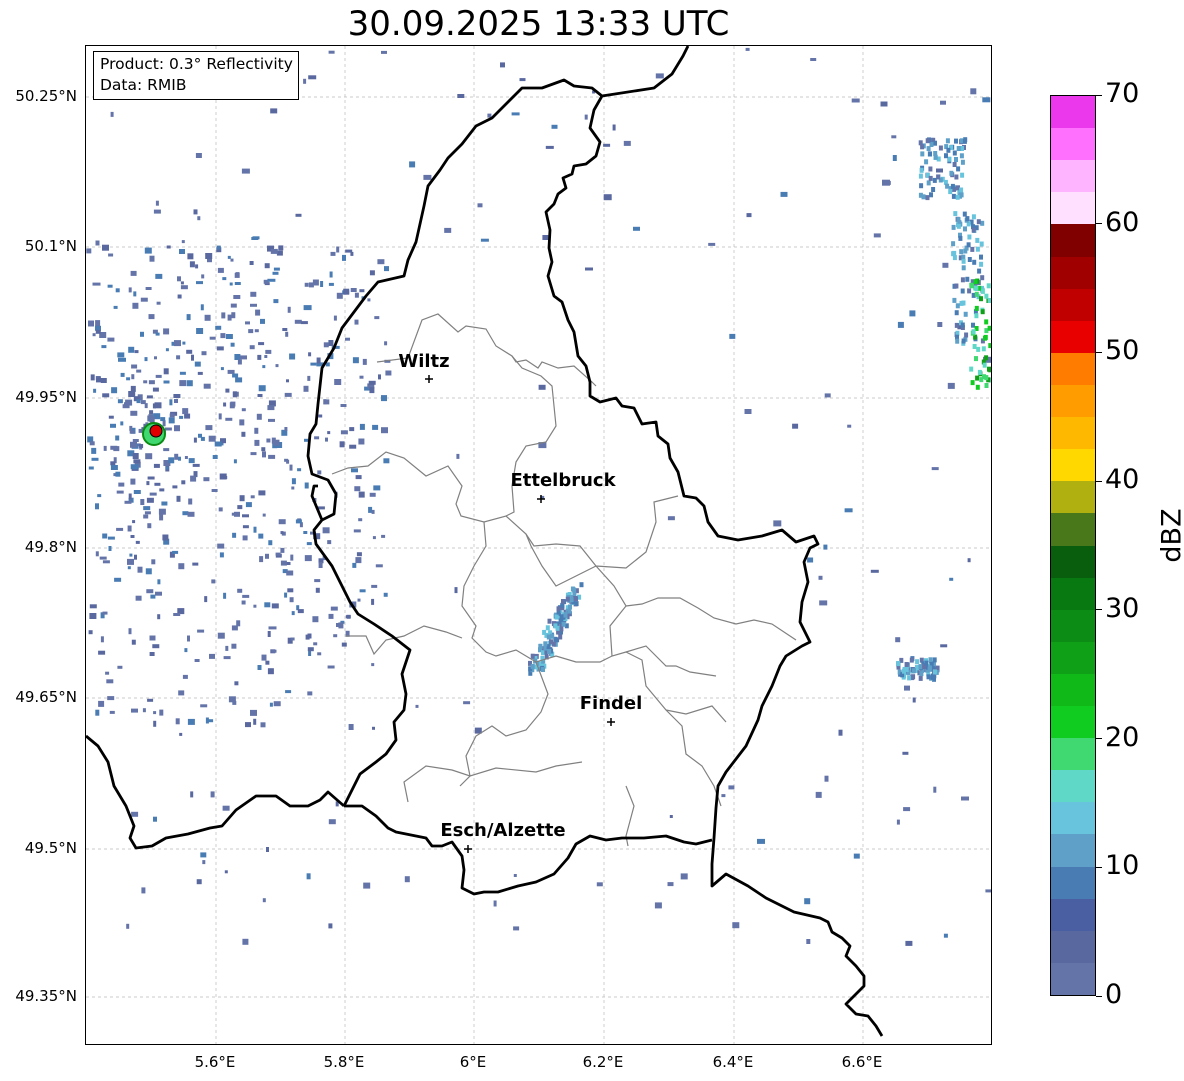 This screenshot has width=1184, height=1081. Describe the element at coordinates (1122, 608) in the screenshot. I see `colorbar-tick-label: 30` at that location.